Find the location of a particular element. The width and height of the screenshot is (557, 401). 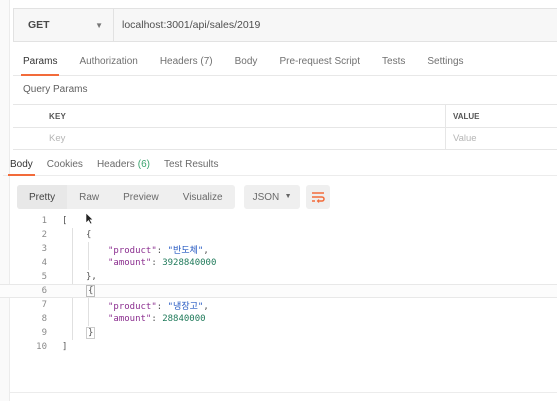

preview-button: Preview is located at coordinates (141, 197).